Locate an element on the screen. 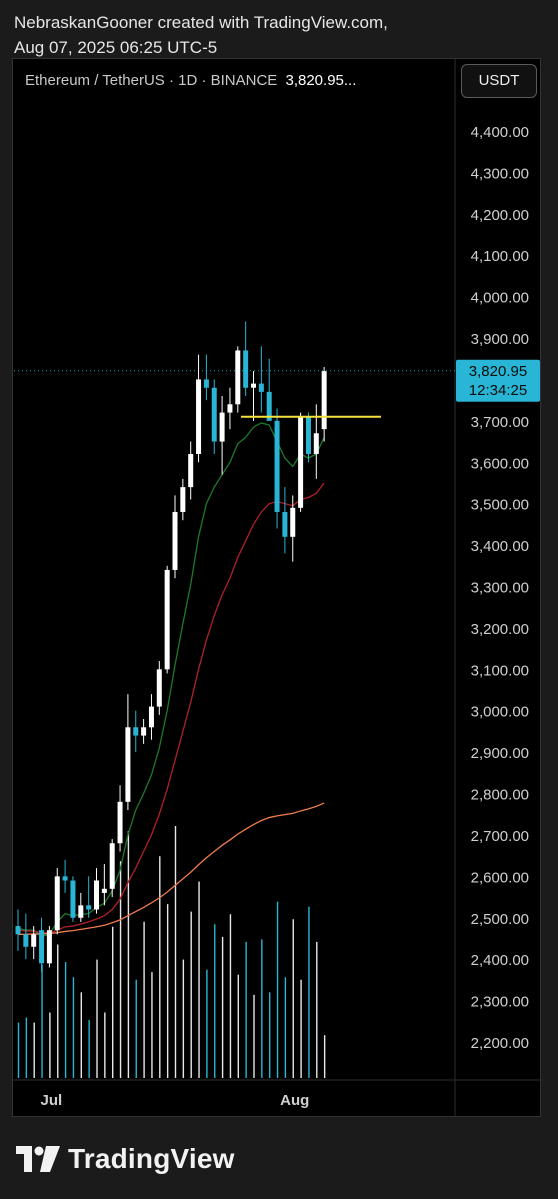 The width and height of the screenshot is (558, 1199). y-tick-label: 3,900.00 is located at coordinates (500, 339).